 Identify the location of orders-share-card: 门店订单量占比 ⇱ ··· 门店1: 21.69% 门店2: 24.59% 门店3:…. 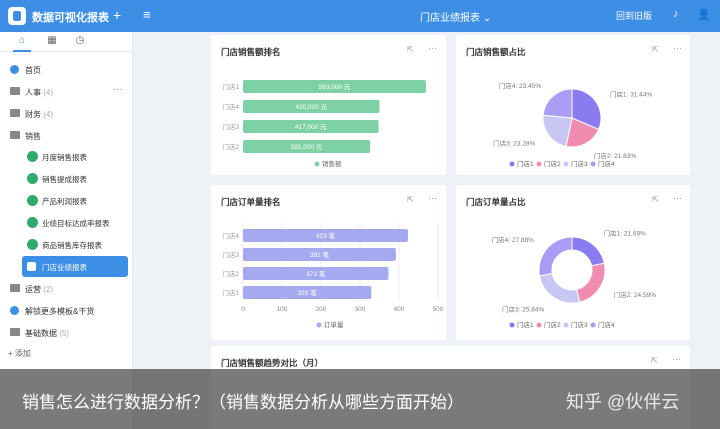
(573, 262).